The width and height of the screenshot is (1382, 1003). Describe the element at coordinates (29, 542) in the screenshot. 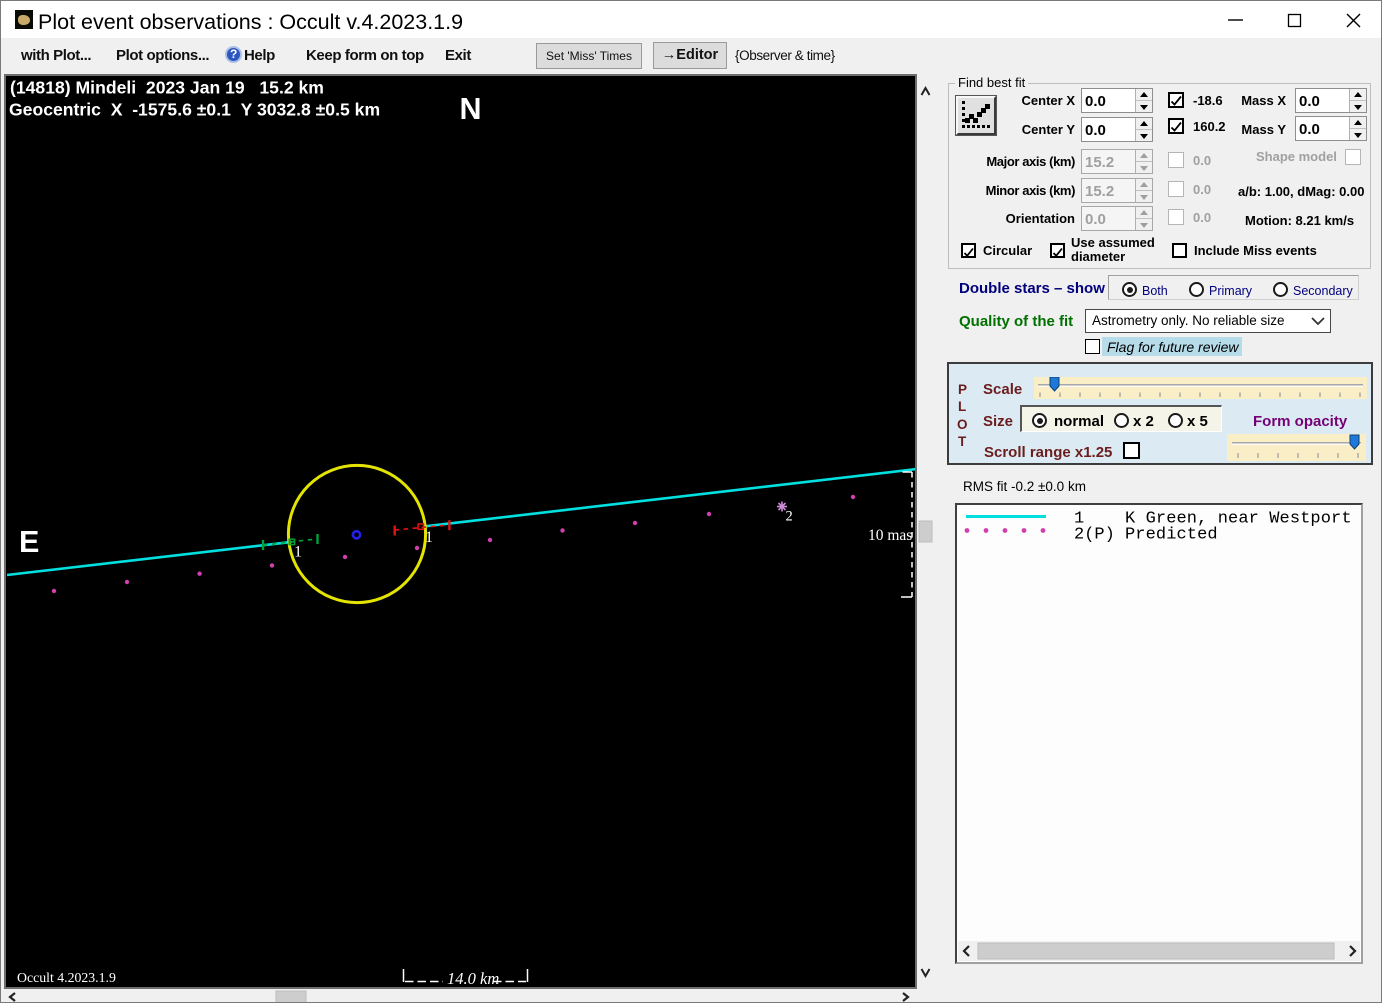

I see `svg-text: E` at that location.